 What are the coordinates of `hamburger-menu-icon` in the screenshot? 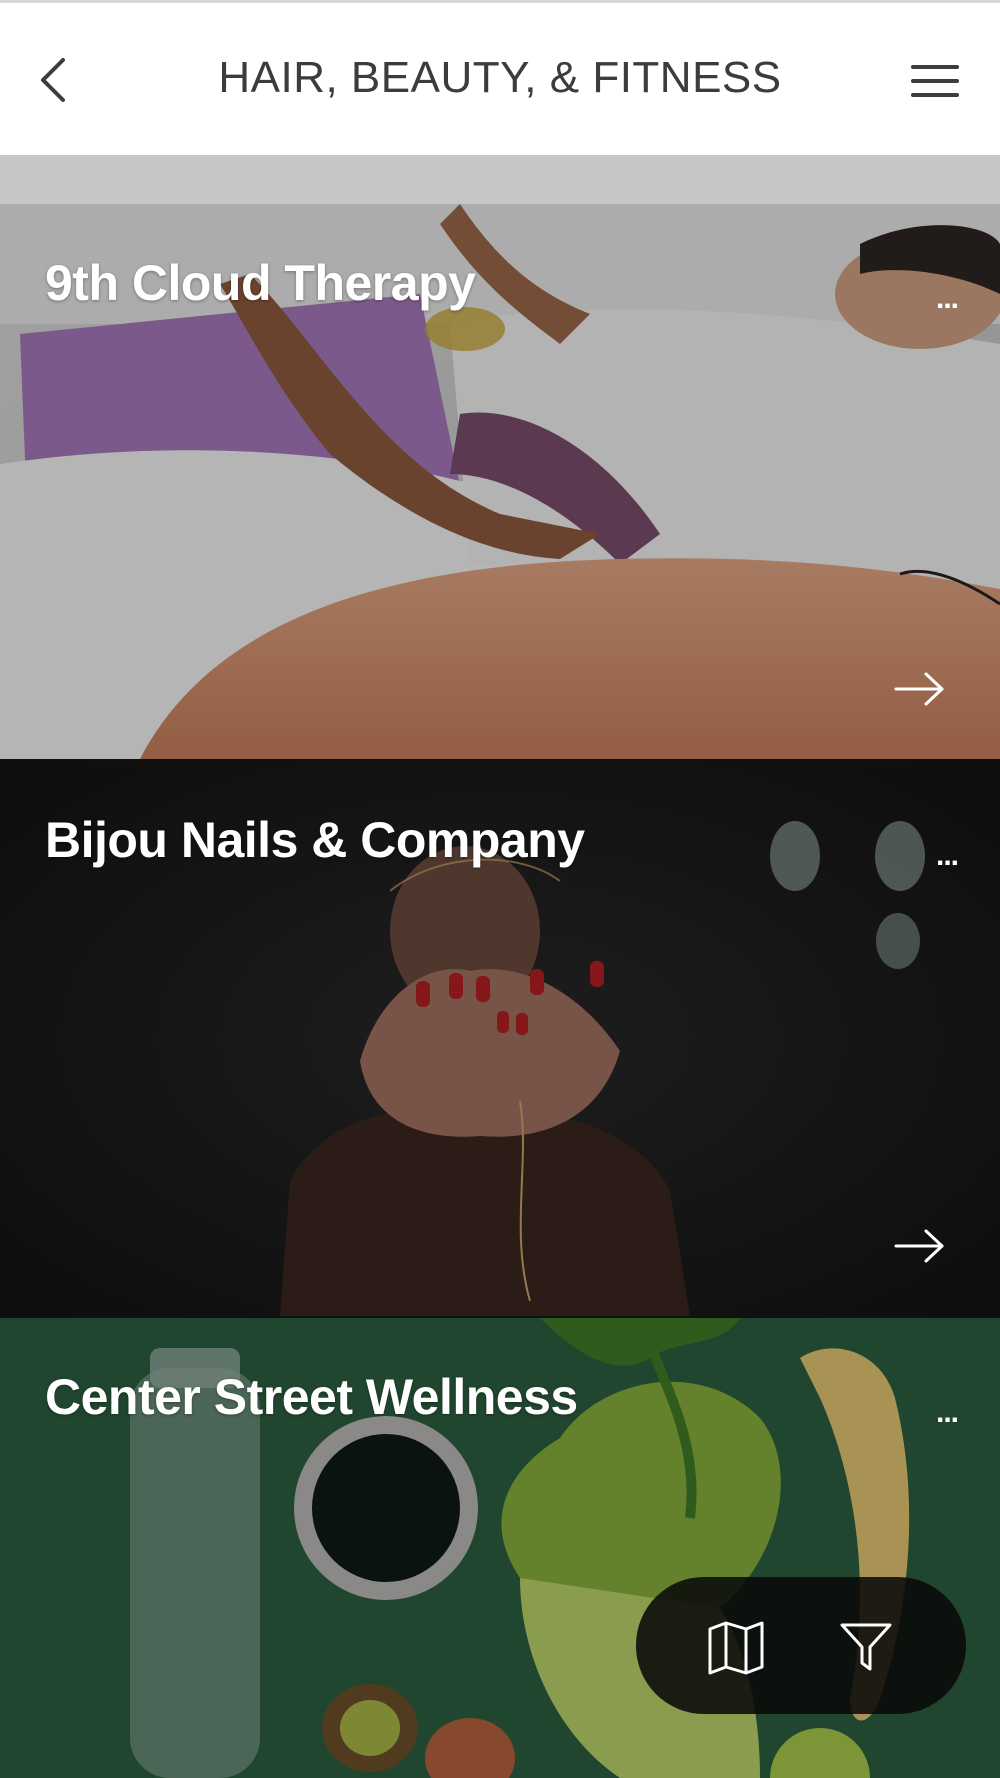 It's located at (935, 81).